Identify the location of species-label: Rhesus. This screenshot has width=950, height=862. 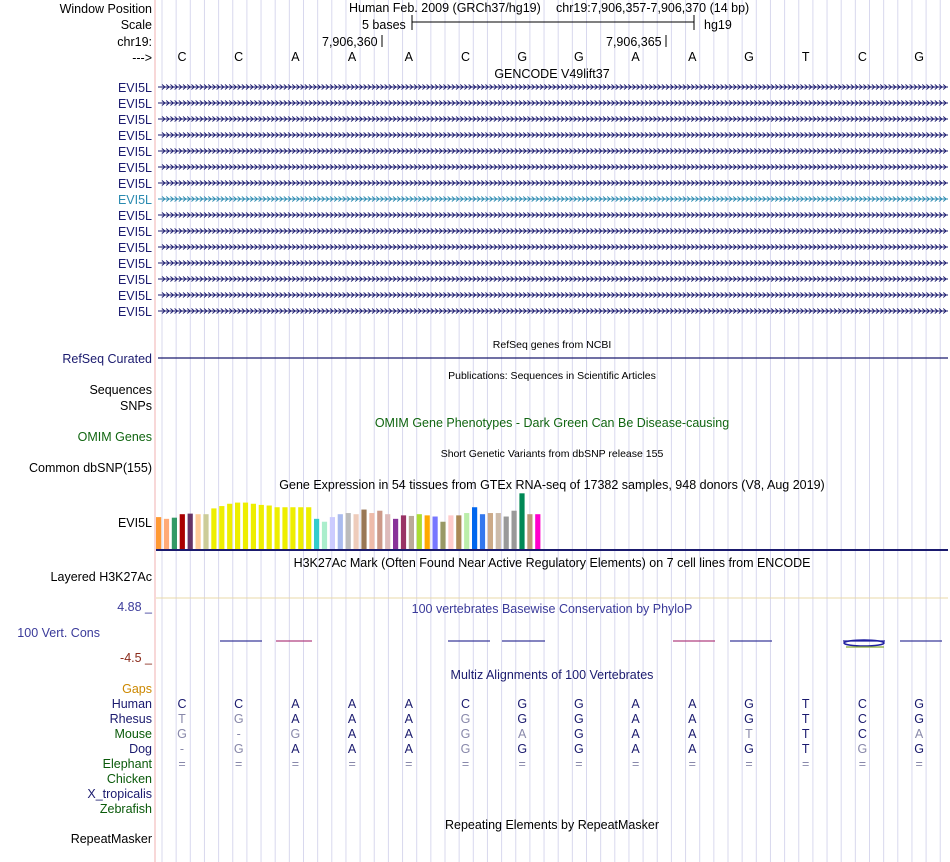
(131, 719).